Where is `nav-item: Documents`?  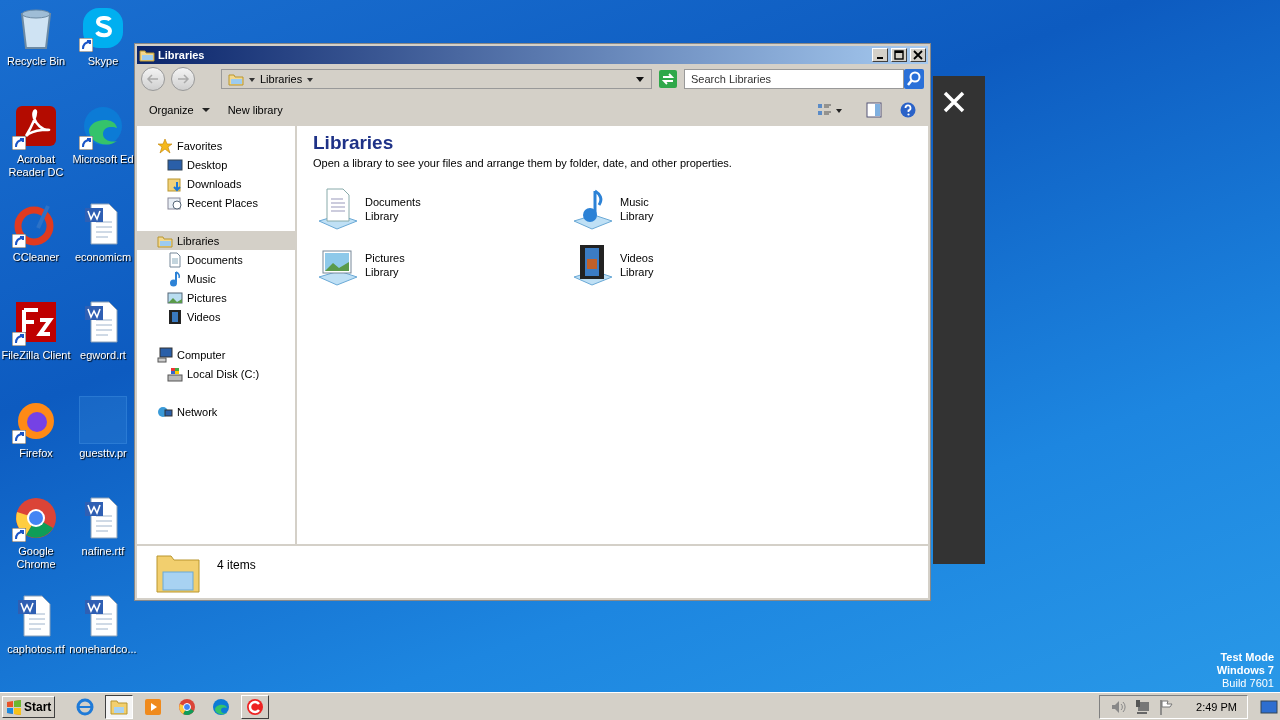 nav-item: Documents is located at coordinates (216, 259).